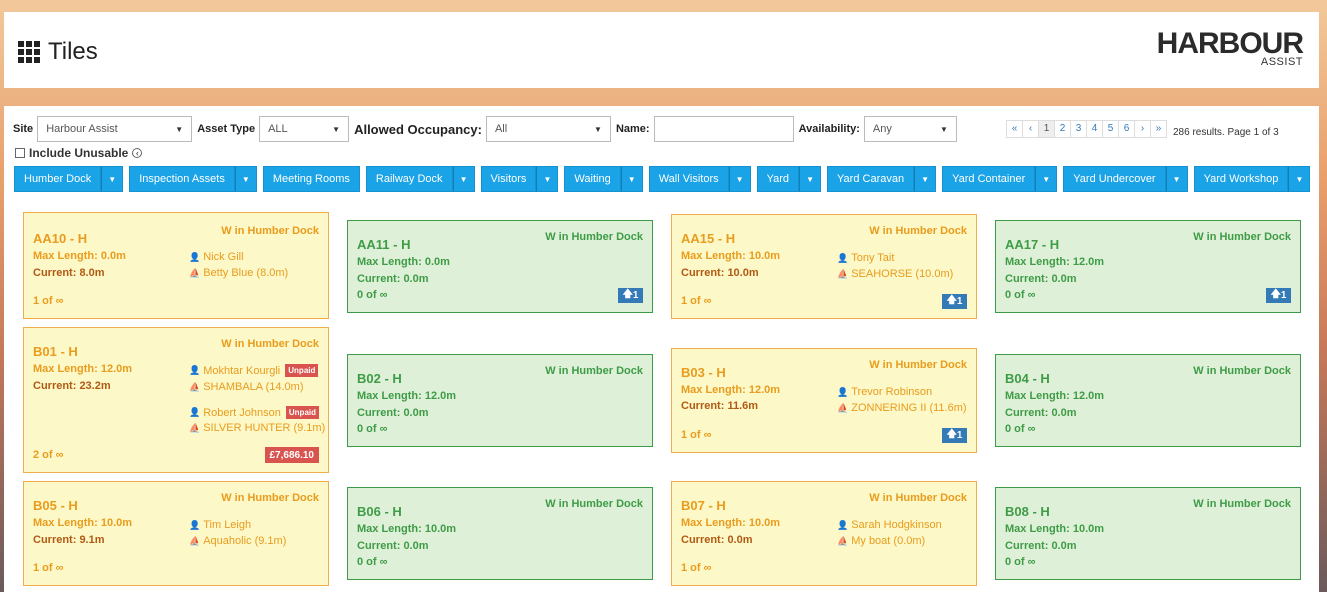 The width and height of the screenshot is (1327, 592). What do you see at coordinates (910, 129) in the screenshot?
I see `availability-select: Any ▼` at bounding box center [910, 129].